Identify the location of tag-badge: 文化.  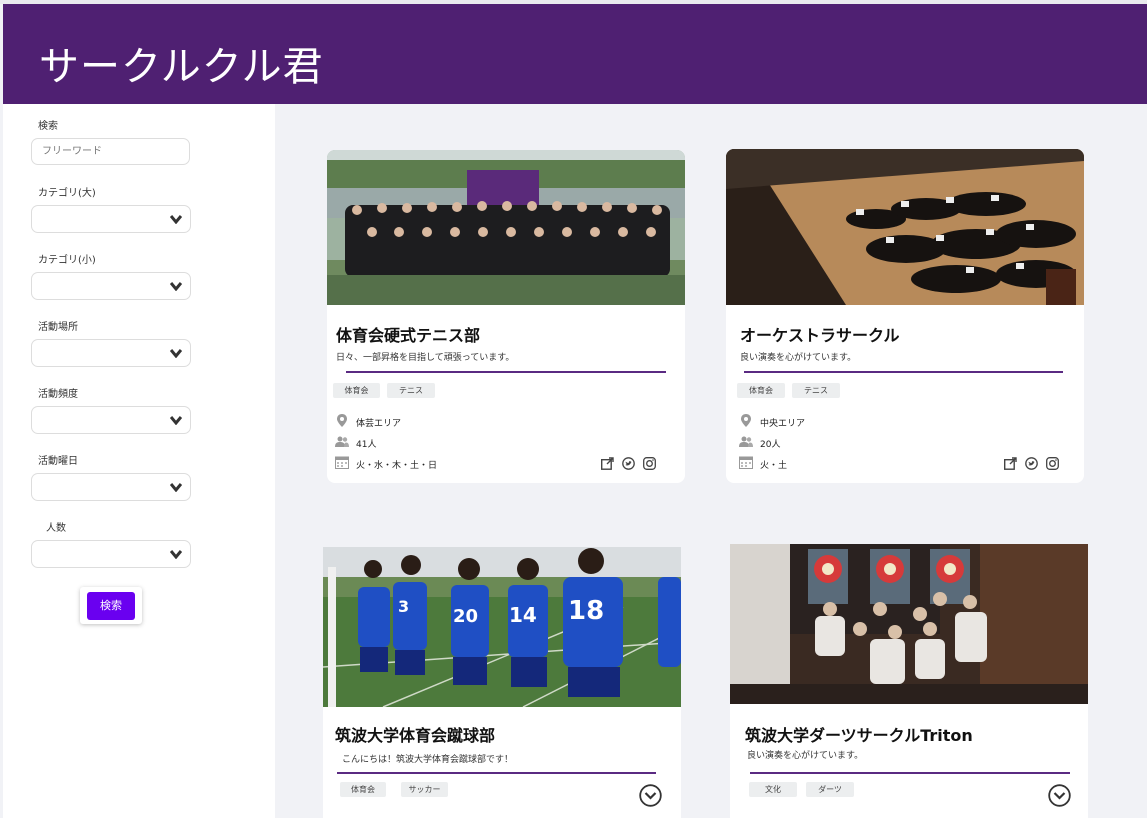
(773, 789).